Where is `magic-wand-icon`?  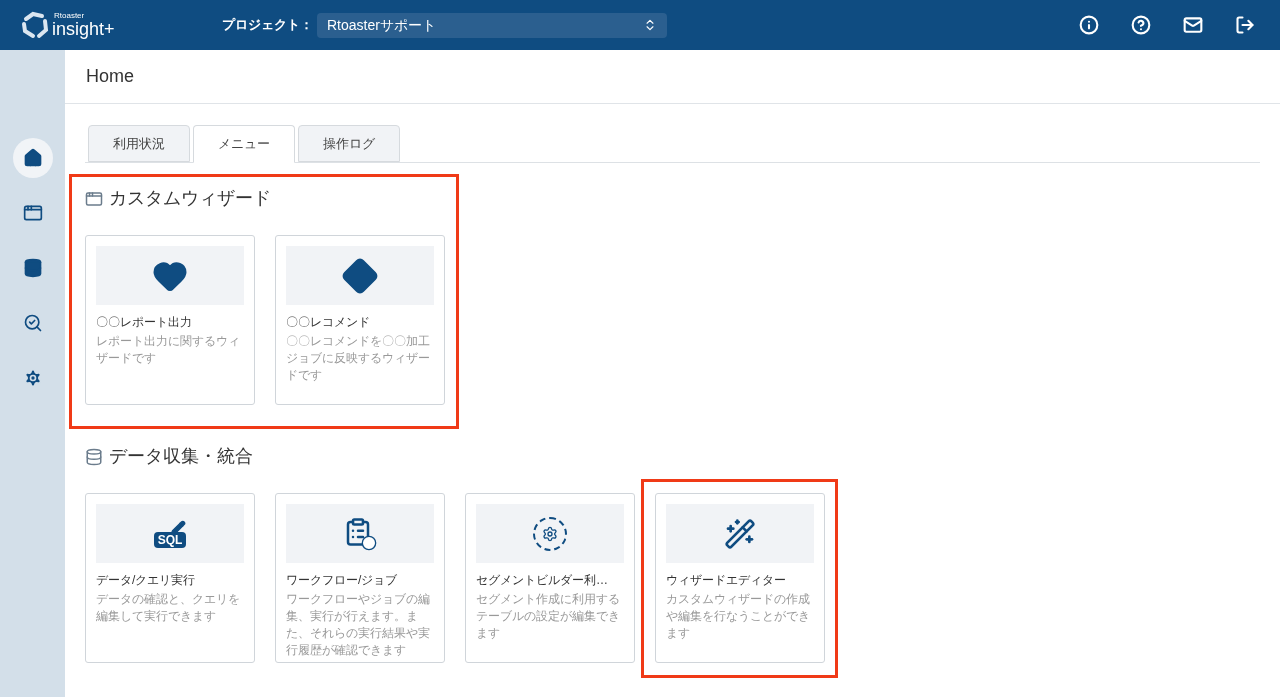
magic-wand-icon is located at coordinates (740, 533).